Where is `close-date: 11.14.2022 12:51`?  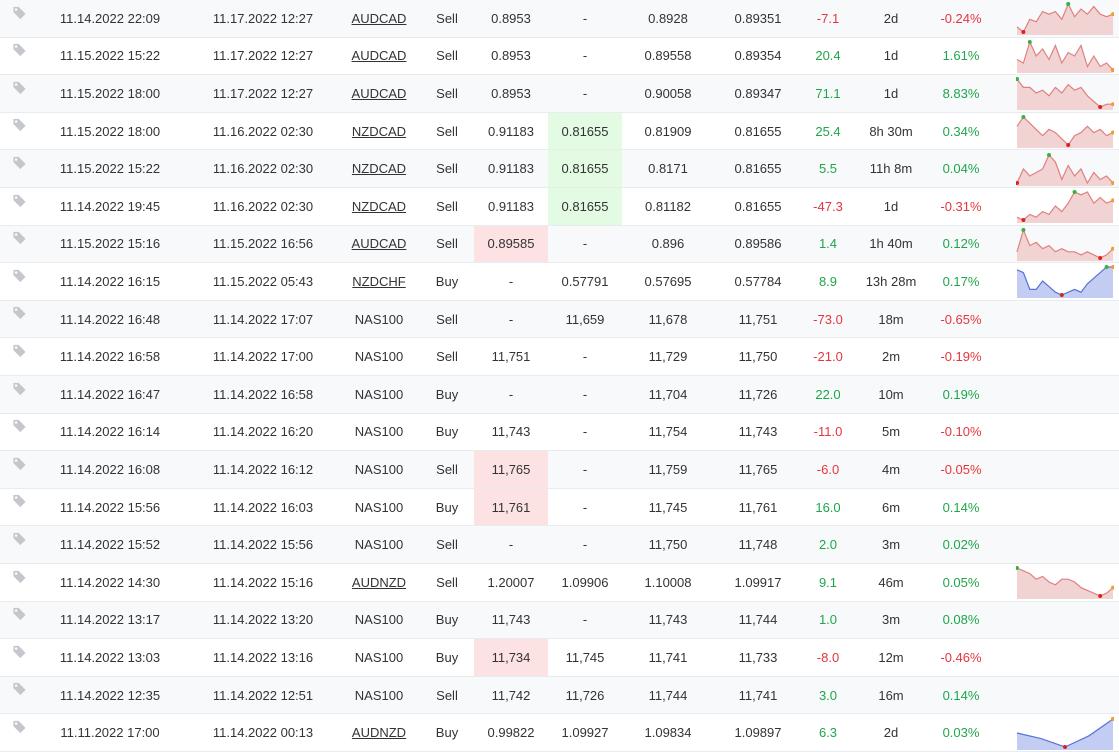 close-date: 11.14.2022 12:51 is located at coordinates (263, 695).